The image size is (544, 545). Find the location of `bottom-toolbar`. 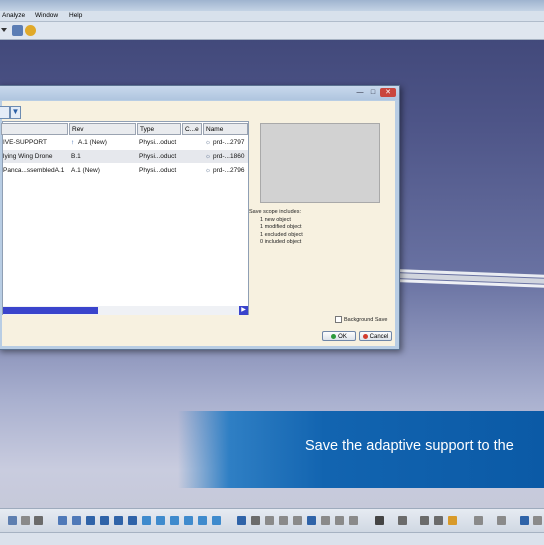

bottom-toolbar is located at coordinates (272, 520).